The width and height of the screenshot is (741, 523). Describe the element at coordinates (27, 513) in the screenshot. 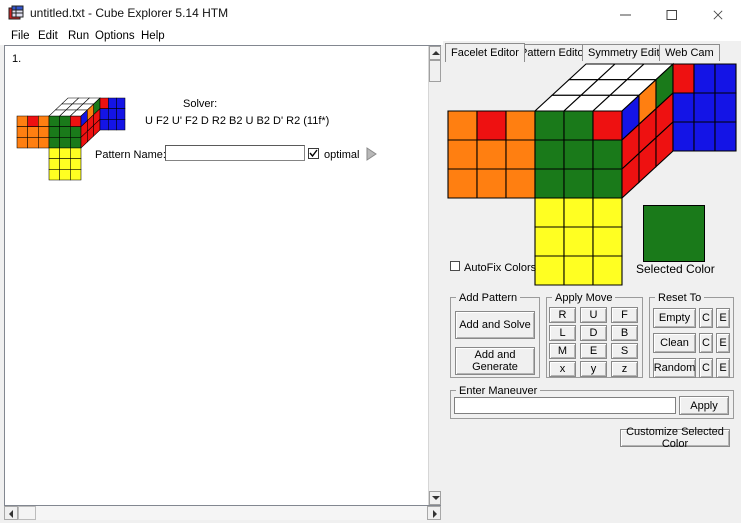

I see `horizontal-scroll-thumb` at that location.